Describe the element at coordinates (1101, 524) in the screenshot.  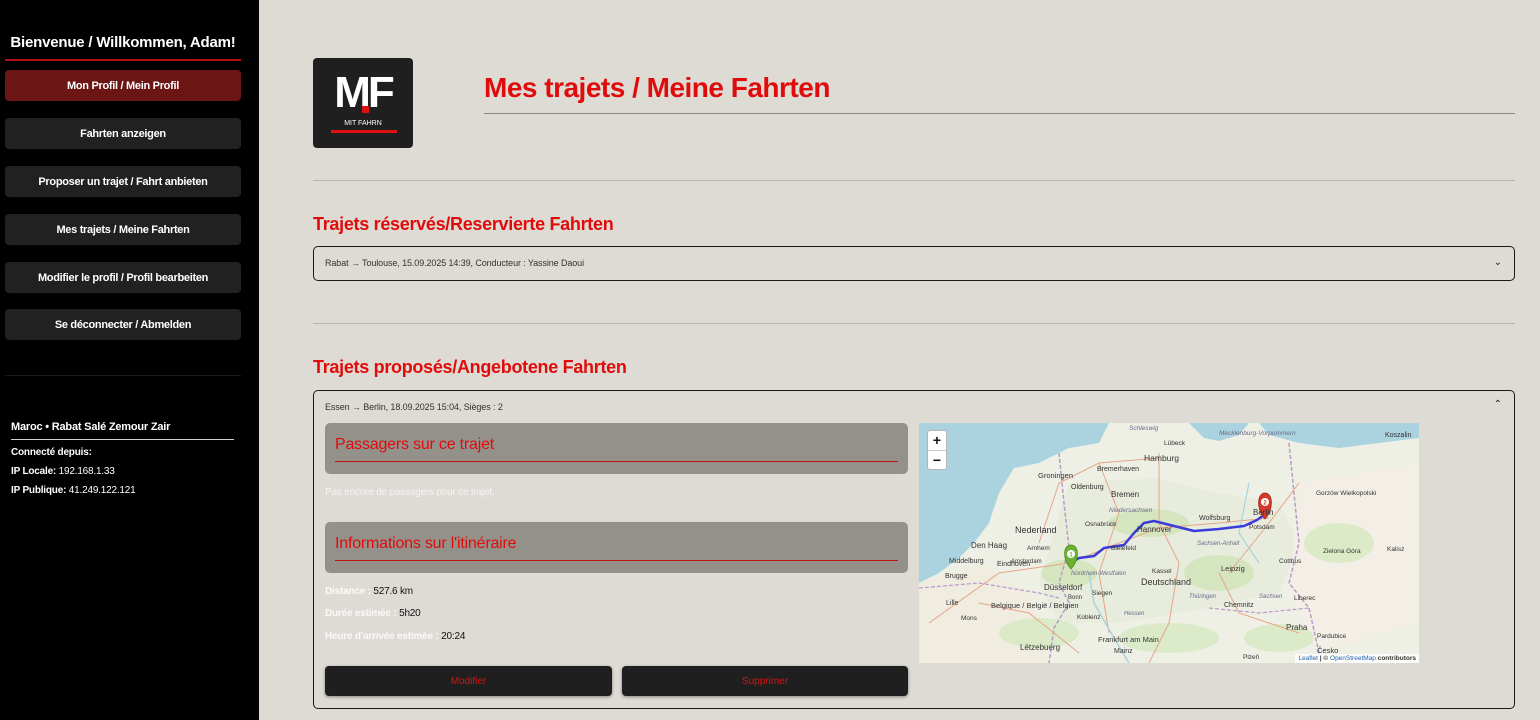
I see `svg-text: Osnabrück` at that location.